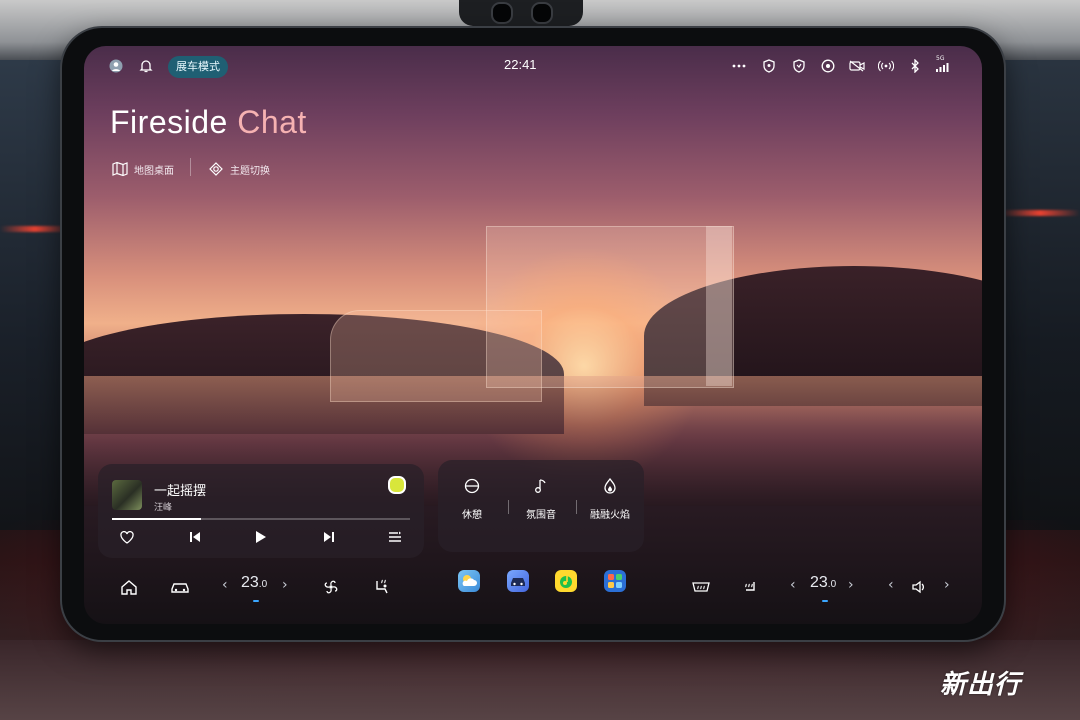 This screenshot has width=1080, height=720. Describe the element at coordinates (799, 66) in the screenshot. I see `sentry-icon` at that location.